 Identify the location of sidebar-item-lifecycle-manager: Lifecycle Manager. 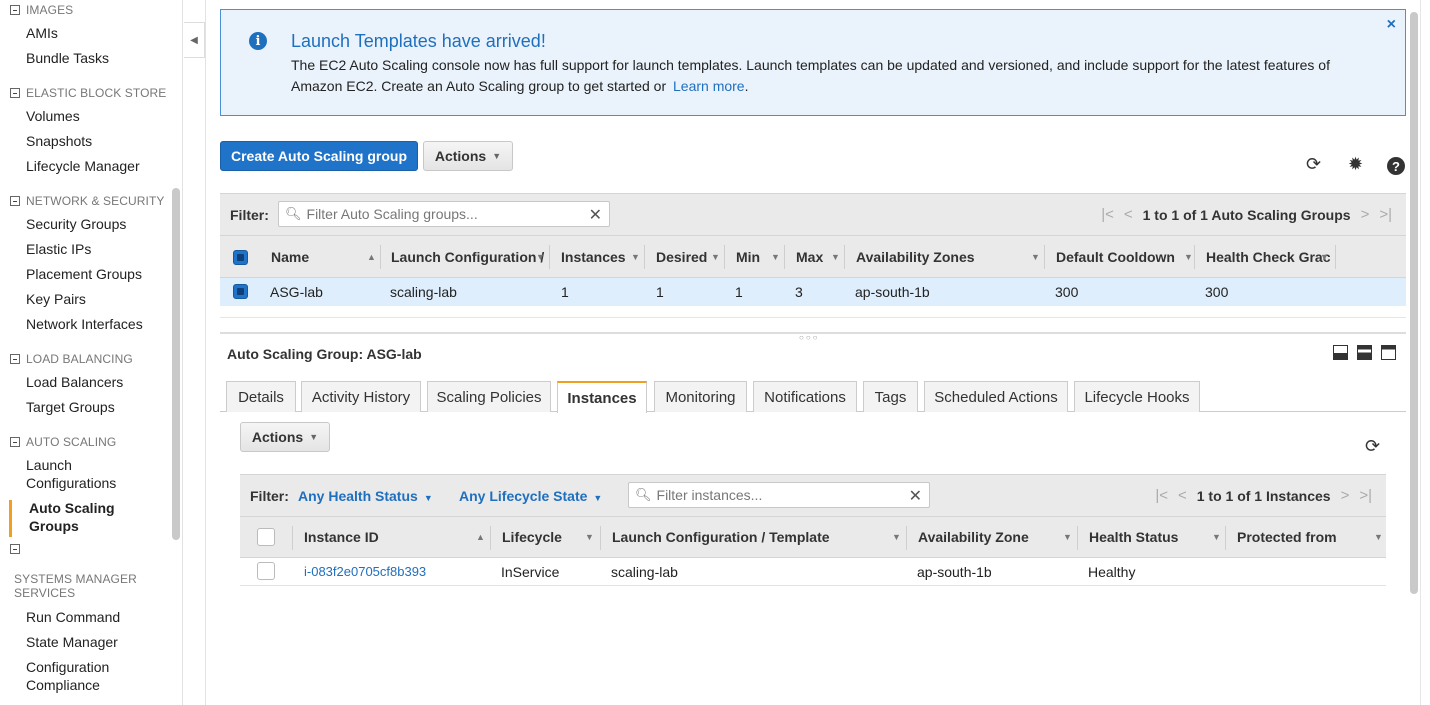
(83, 166).